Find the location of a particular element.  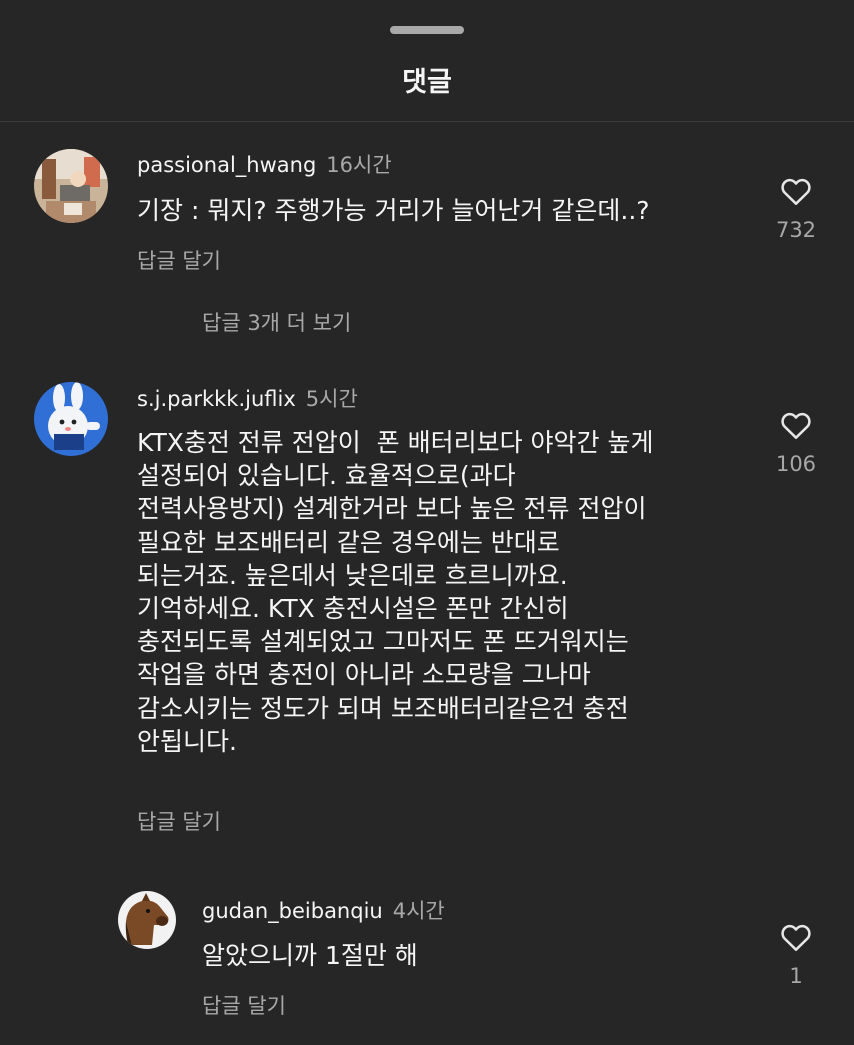

like-control: 1 is located at coordinates (796, 955).